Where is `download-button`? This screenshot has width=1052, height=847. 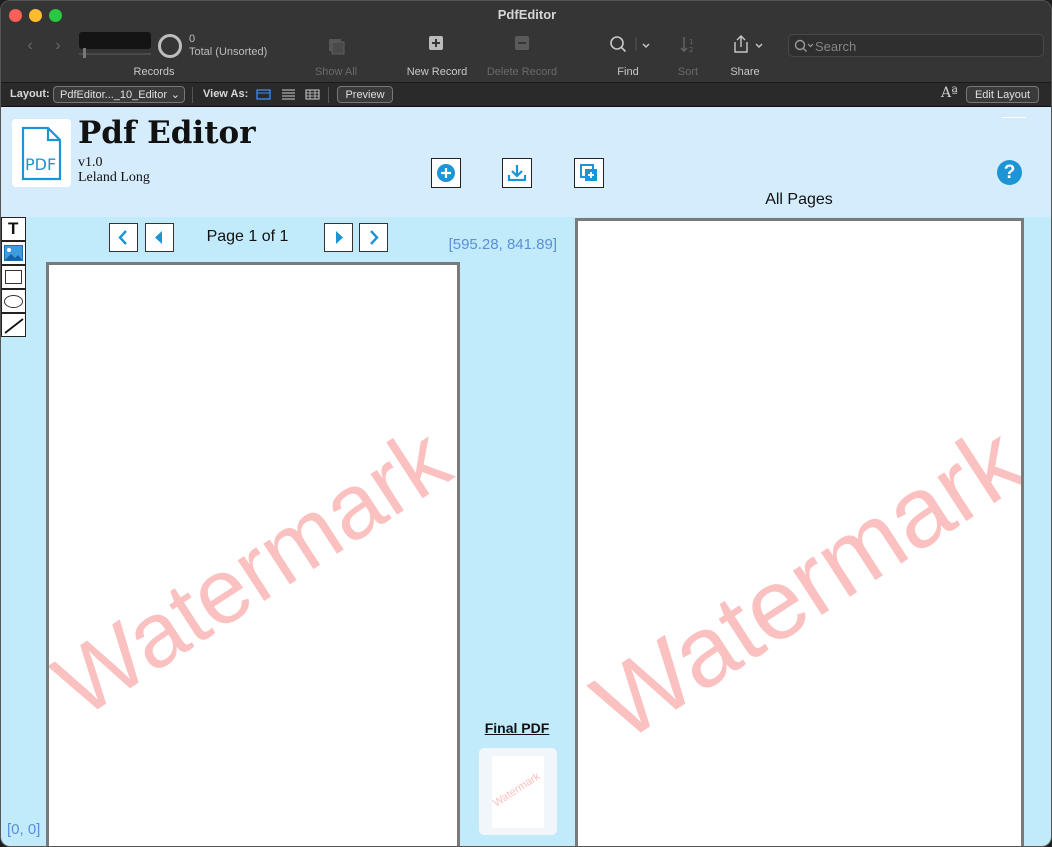 download-button is located at coordinates (517, 173).